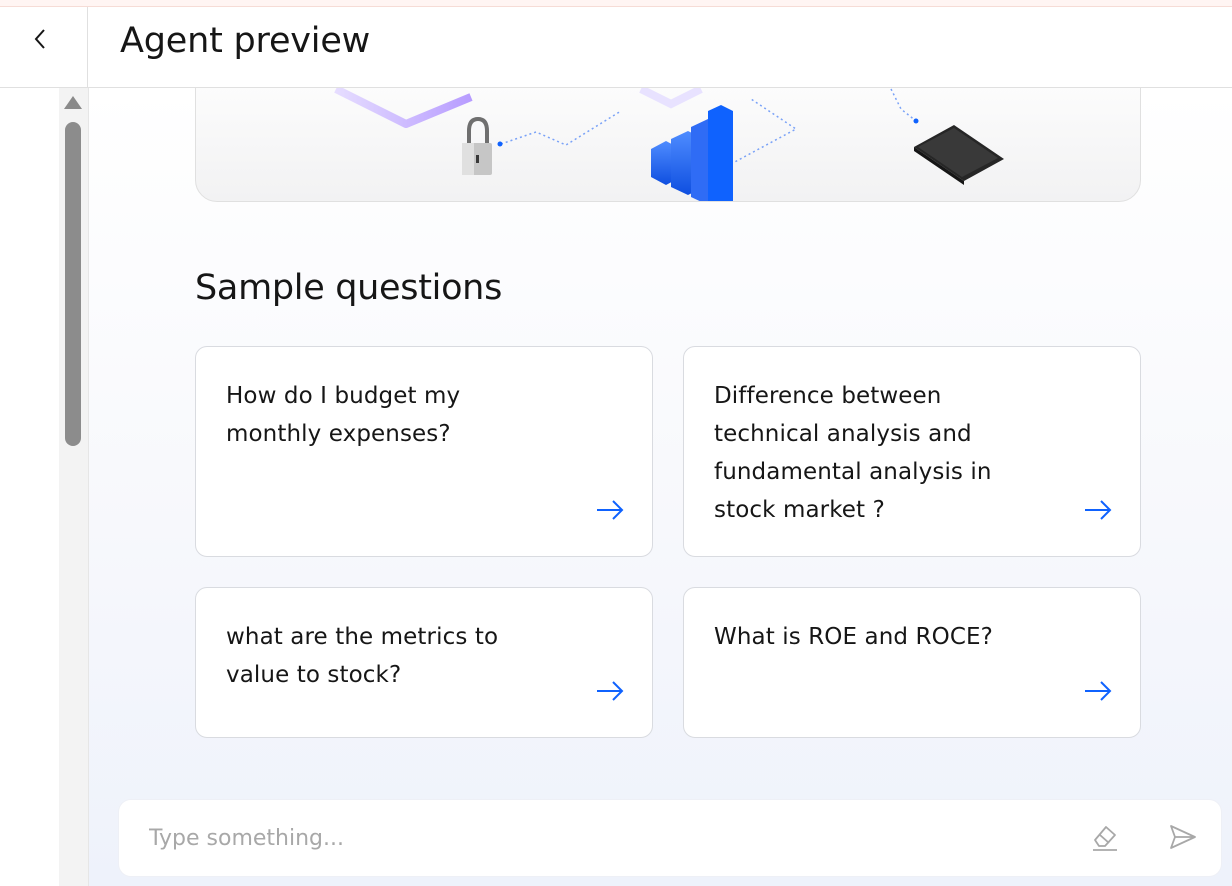 The image size is (1232, 886). Describe the element at coordinates (42, 44) in the screenshot. I see `chevron-left-icon` at that location.